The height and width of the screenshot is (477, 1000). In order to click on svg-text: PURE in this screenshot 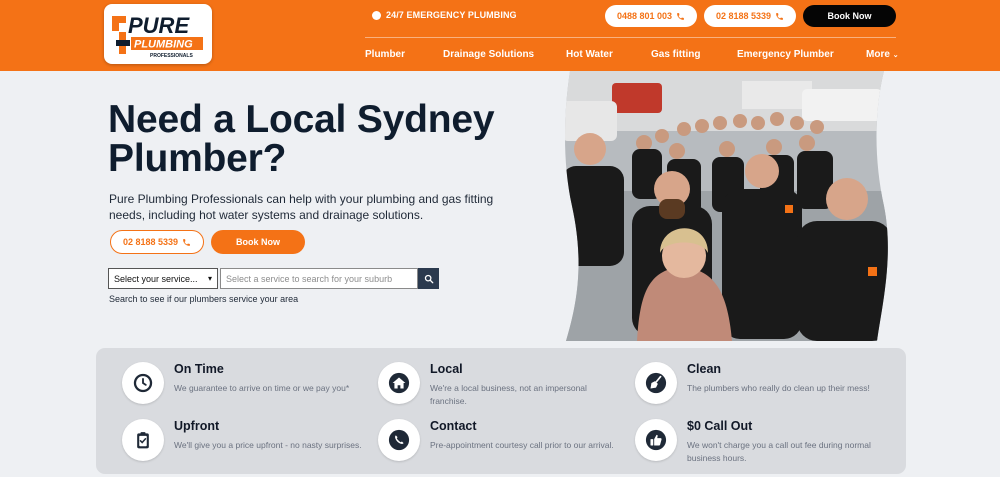, I will do `click(159, 25)`.